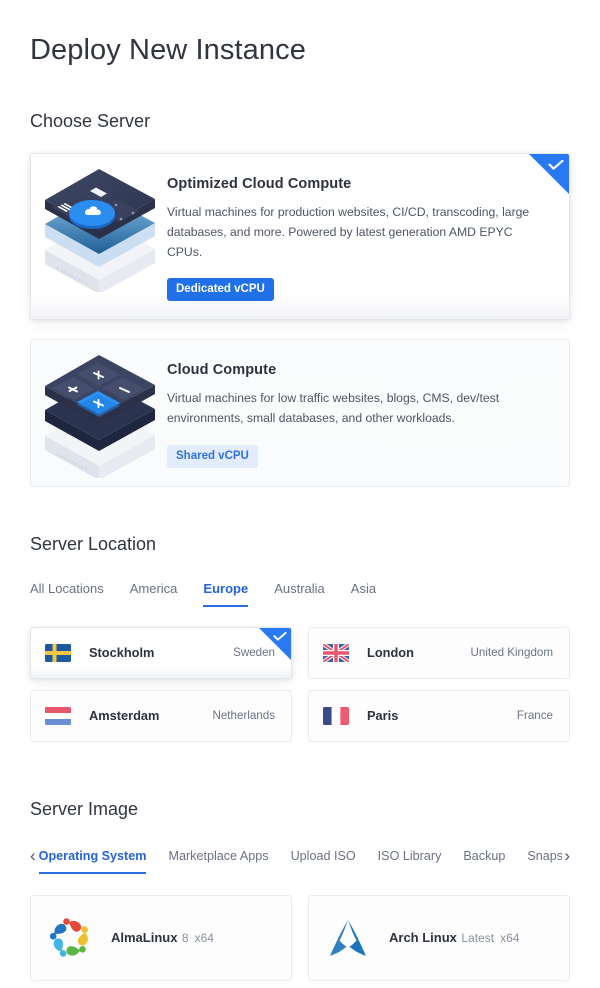 The height and width of the screenshot is (988, 600). Describe the element at coordinates (220, 290) in the screenshot. I see `dedicated-vcpu-badge: Dedicated vCPU` at that location.